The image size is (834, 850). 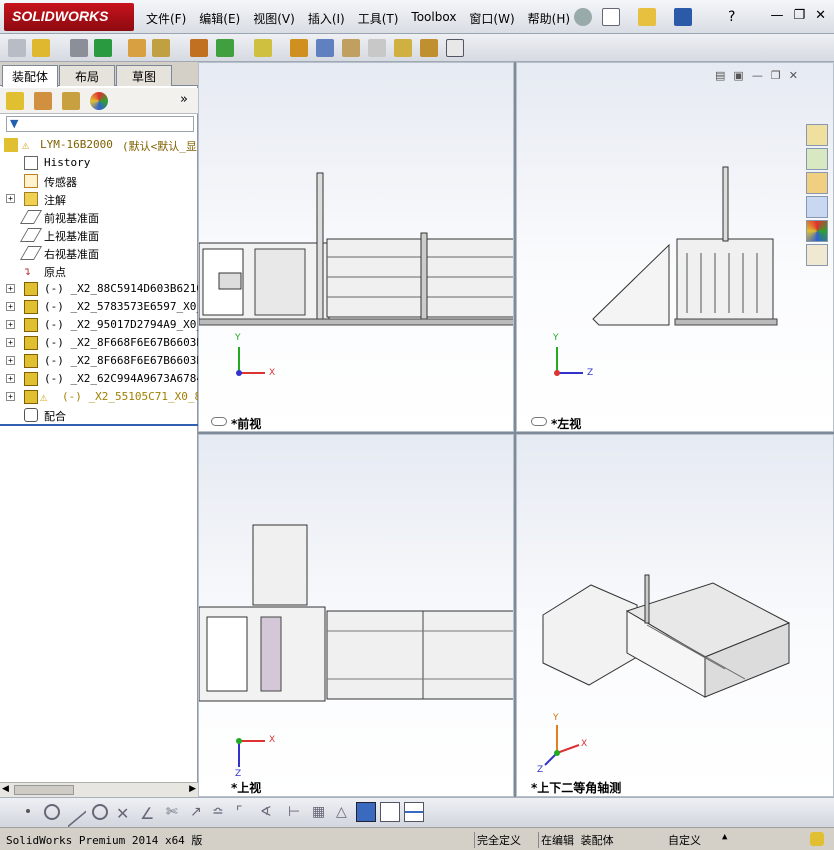 What do you see at coordinates (172, 812) in the screenshot?
I see `trim-icon: ✄` at bounding box center [172, 812].